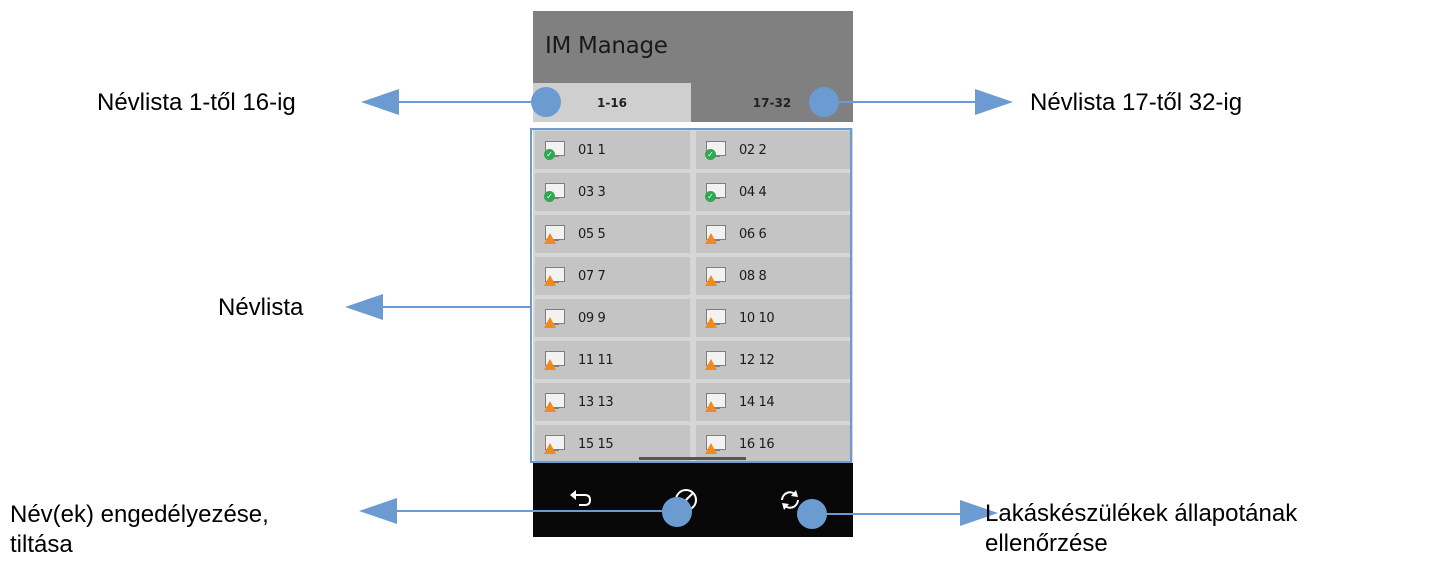 The width and height of the screenshot is (1440, 561). I want to click on app-title: IM Manage, so click(606, 46).